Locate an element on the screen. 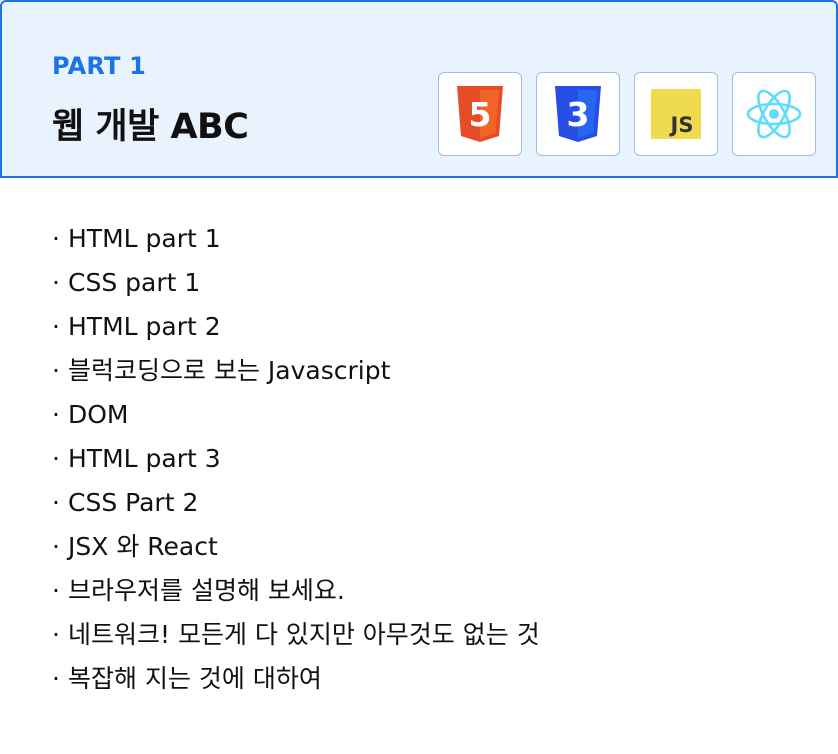 The height and width of the screenshot is (754, 838). topic-label: CSS part 1 is located at coordinates (134, 282).